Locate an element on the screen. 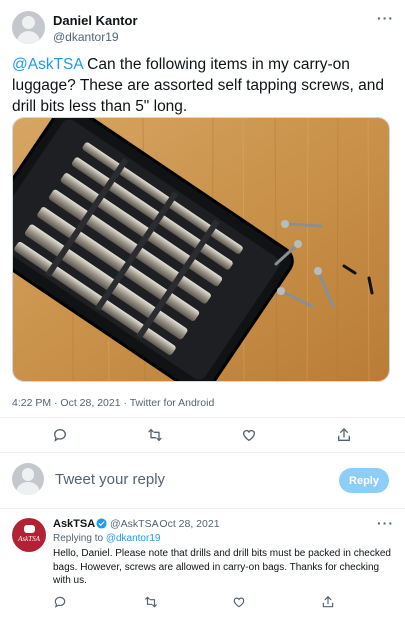 The height and width of the screenshot is (622, 405). replying-to: Replying to @dkantor19 is located at coordinates (106, 538).